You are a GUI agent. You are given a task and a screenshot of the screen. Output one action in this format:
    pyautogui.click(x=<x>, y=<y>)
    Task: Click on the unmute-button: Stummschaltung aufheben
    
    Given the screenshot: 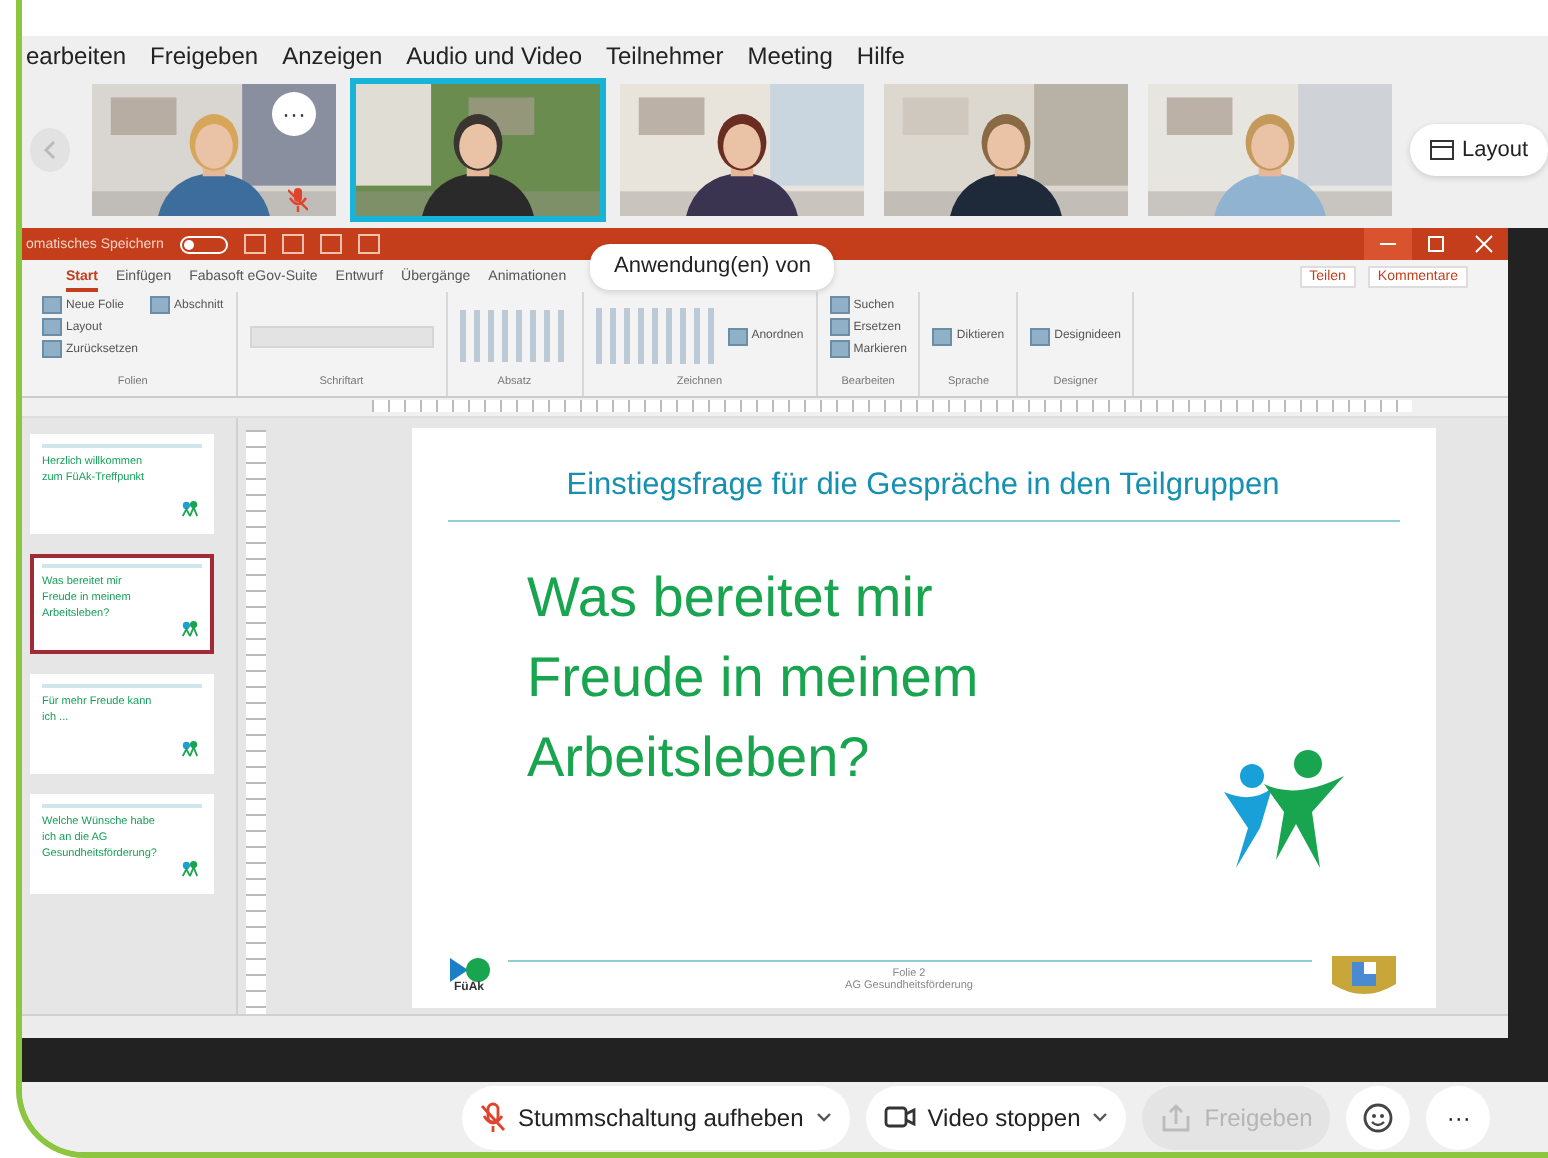 What is the action you would take?
    pyautogui.click(x=656, y=1117)
    